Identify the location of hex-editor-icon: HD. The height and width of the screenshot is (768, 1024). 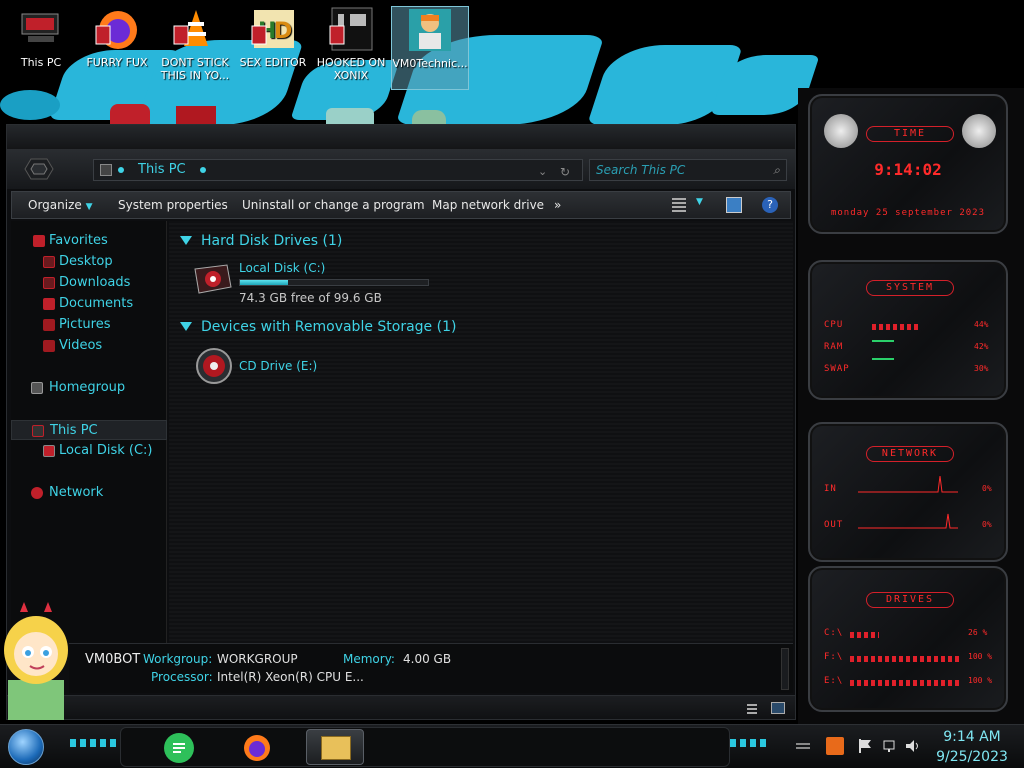
(273, 29).